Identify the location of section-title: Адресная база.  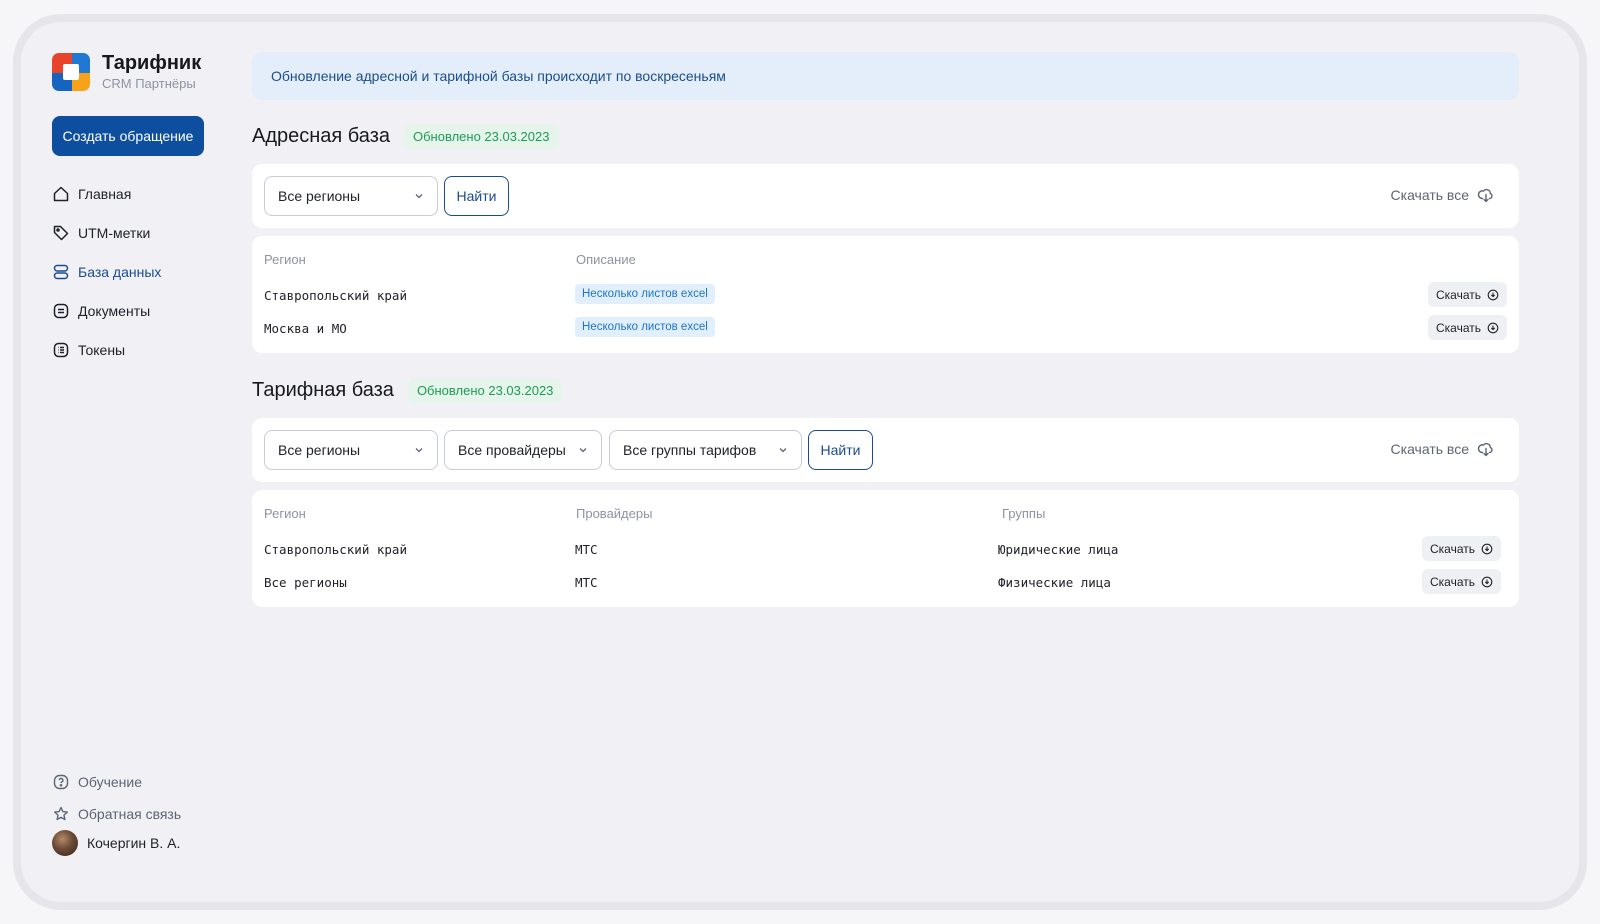
(321, 136).